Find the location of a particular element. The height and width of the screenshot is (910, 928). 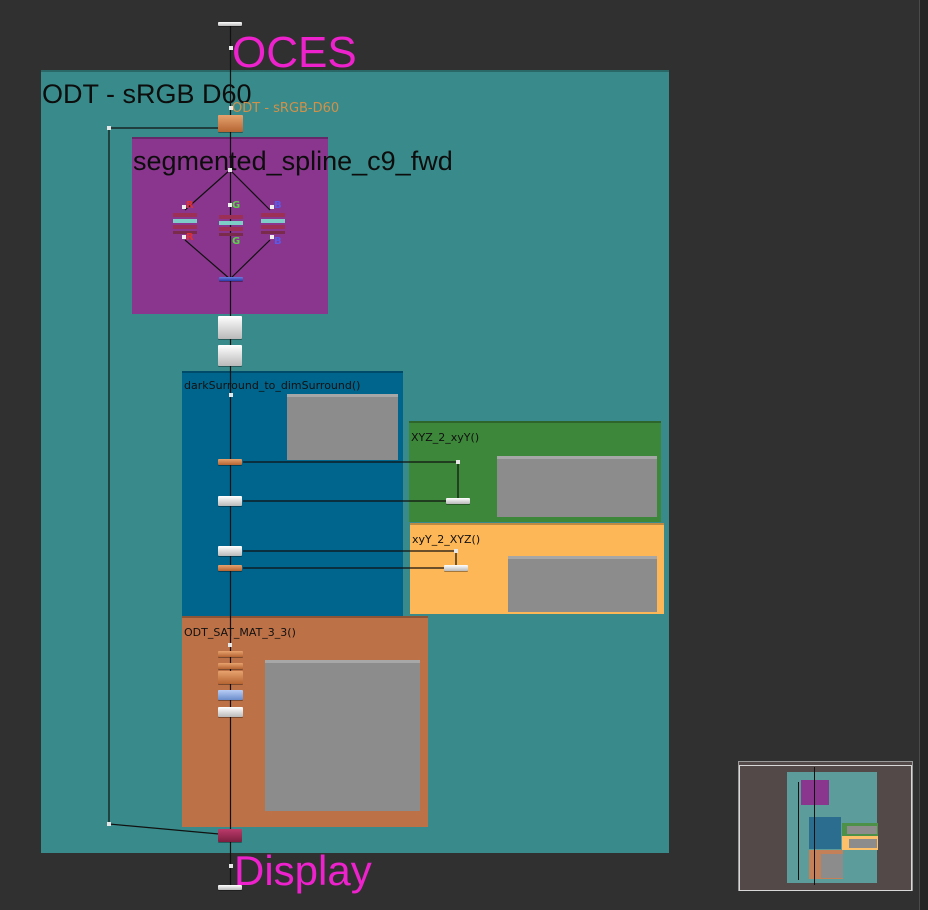

display-node is located at coordinates (230, 835).